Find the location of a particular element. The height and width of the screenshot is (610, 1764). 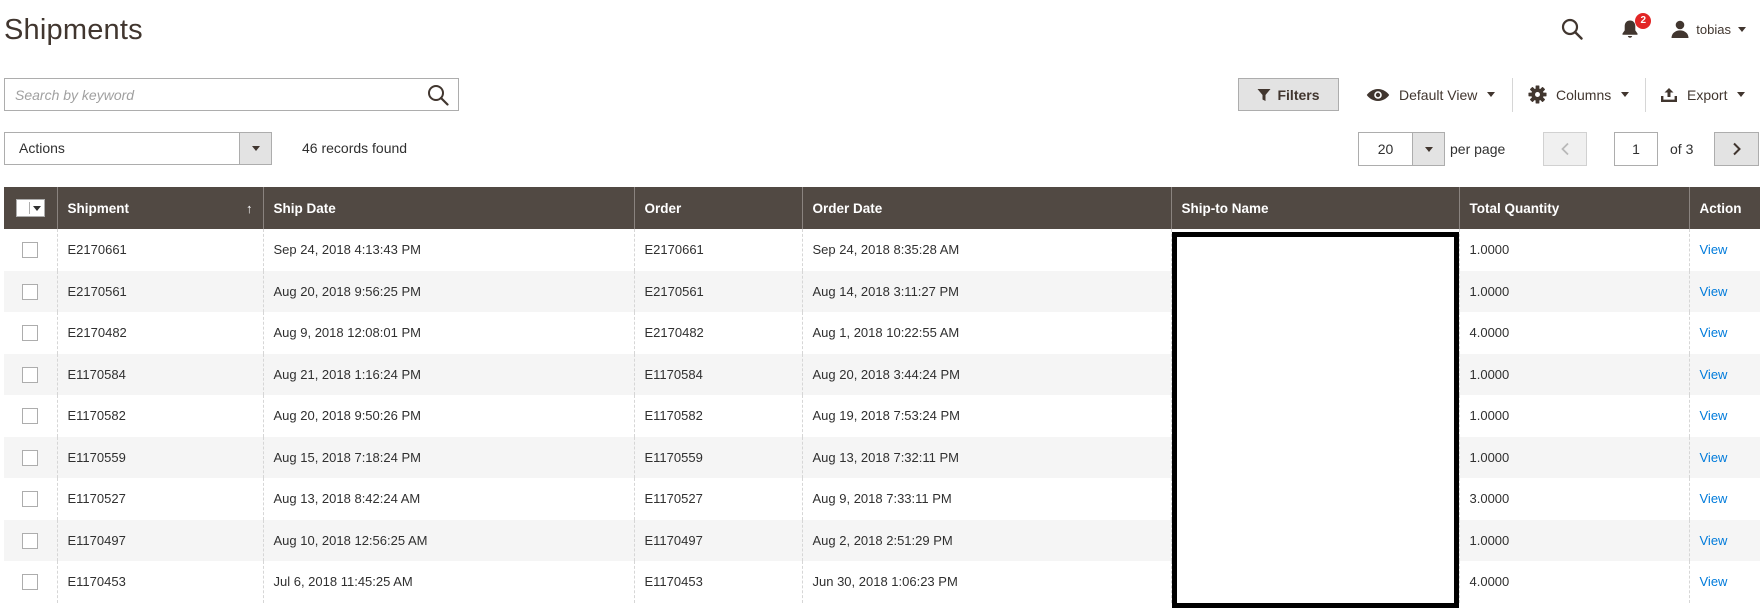

cell-shipment-id: E1170453 is located at coordinates (159, 582).